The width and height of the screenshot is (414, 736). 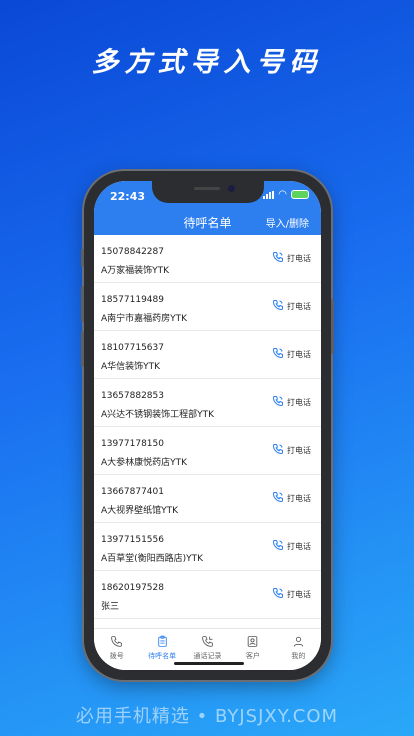 What do you see at coordinates (298, 649) in the screenshot?
I see `tab-user: 我的` at bounding box center [298, 649].